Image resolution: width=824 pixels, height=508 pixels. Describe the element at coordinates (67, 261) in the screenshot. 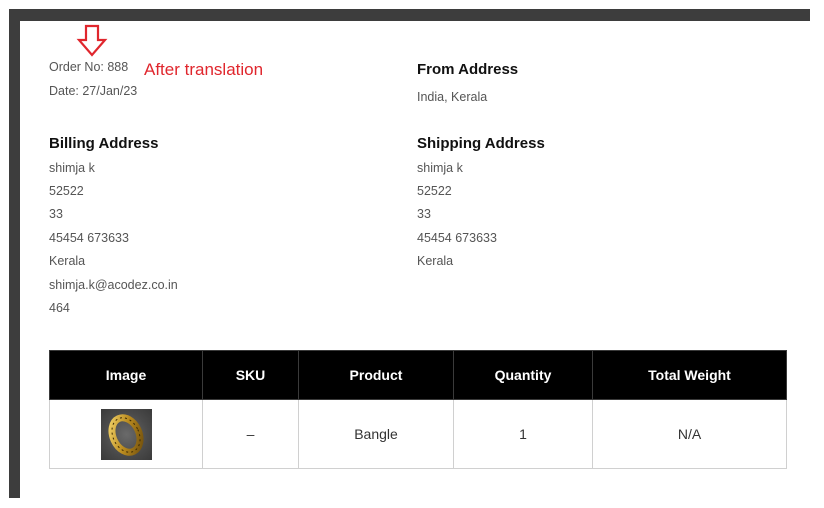

I see `billing-address-line: Kerala` at that location.